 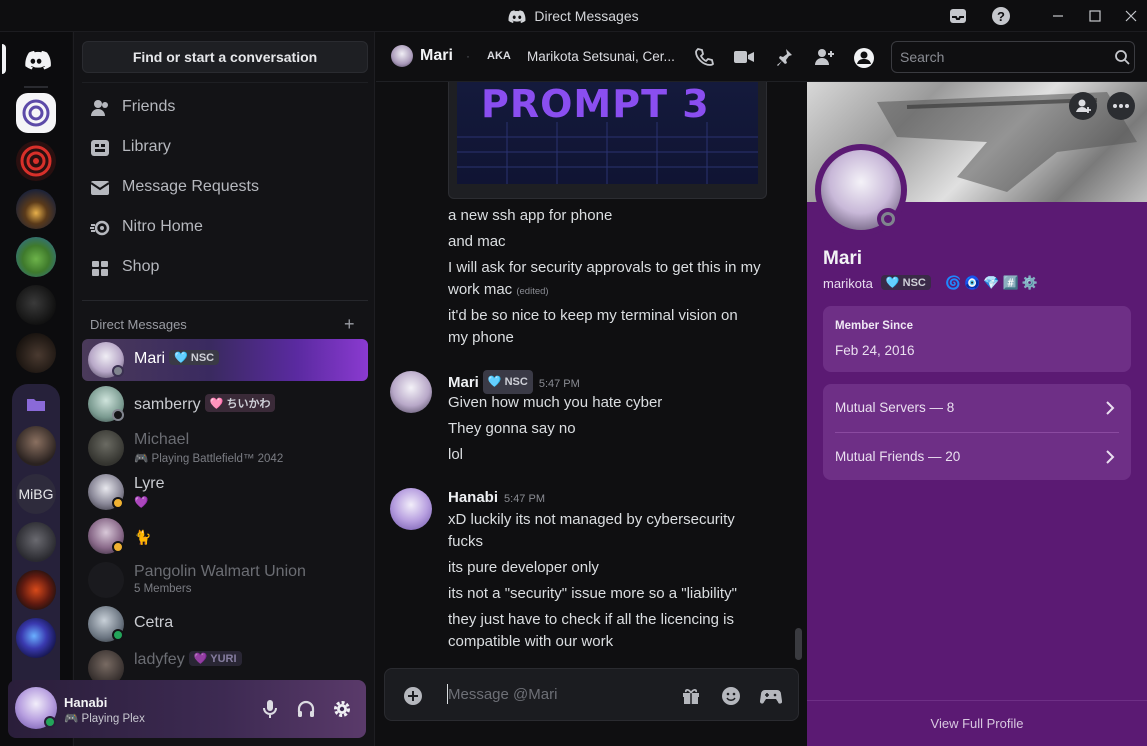 What do you see at coordinates (436, 56) in the screenshot?
I see `channel-name: Mari` at bounding box center [436, 56].